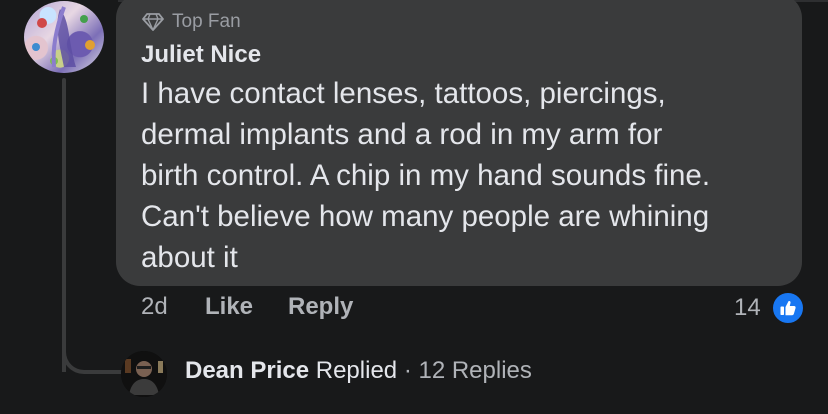 The height and width of the screenshot is (414, 828). What do you see at coordinates (64, 225) in the screenshot?
I see `thread-line` at bounding box center [64, 225].